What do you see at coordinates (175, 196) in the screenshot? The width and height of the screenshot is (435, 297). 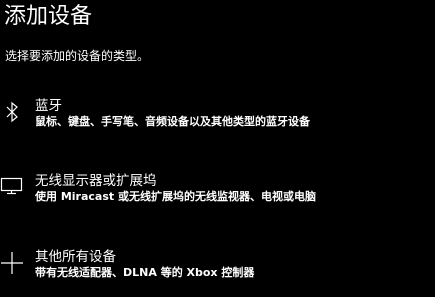 I see `option-description: 使用 Miracast 或无线扩展坞的无线监视器、电视或电脑` at bounding box center [175, 196].